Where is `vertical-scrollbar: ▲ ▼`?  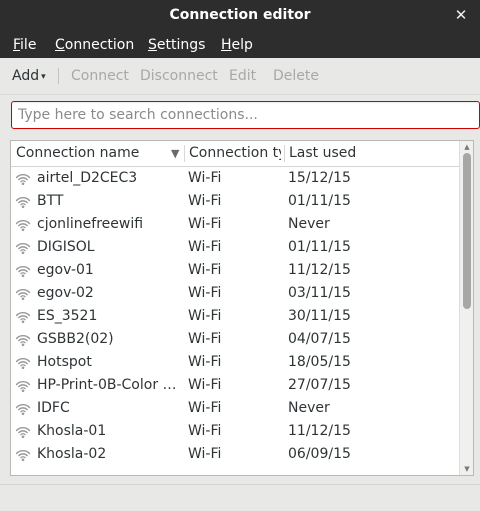 vertical-scrollbar: ▲ ▼ is located at coordinates (466, 308).